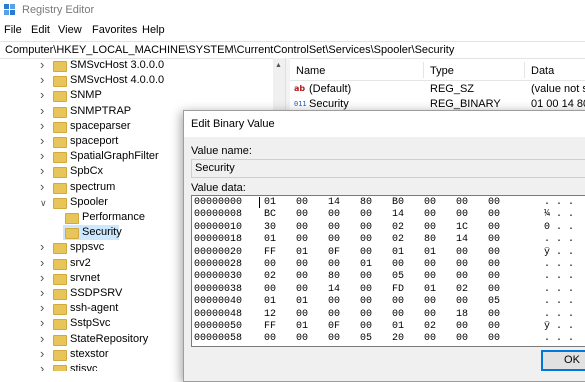  Describe the element at coordinates (388, 277) in the screenshot. I see `hex-row: 00000030 02 00 80 00 05 00 00 00 . . .` at that location.